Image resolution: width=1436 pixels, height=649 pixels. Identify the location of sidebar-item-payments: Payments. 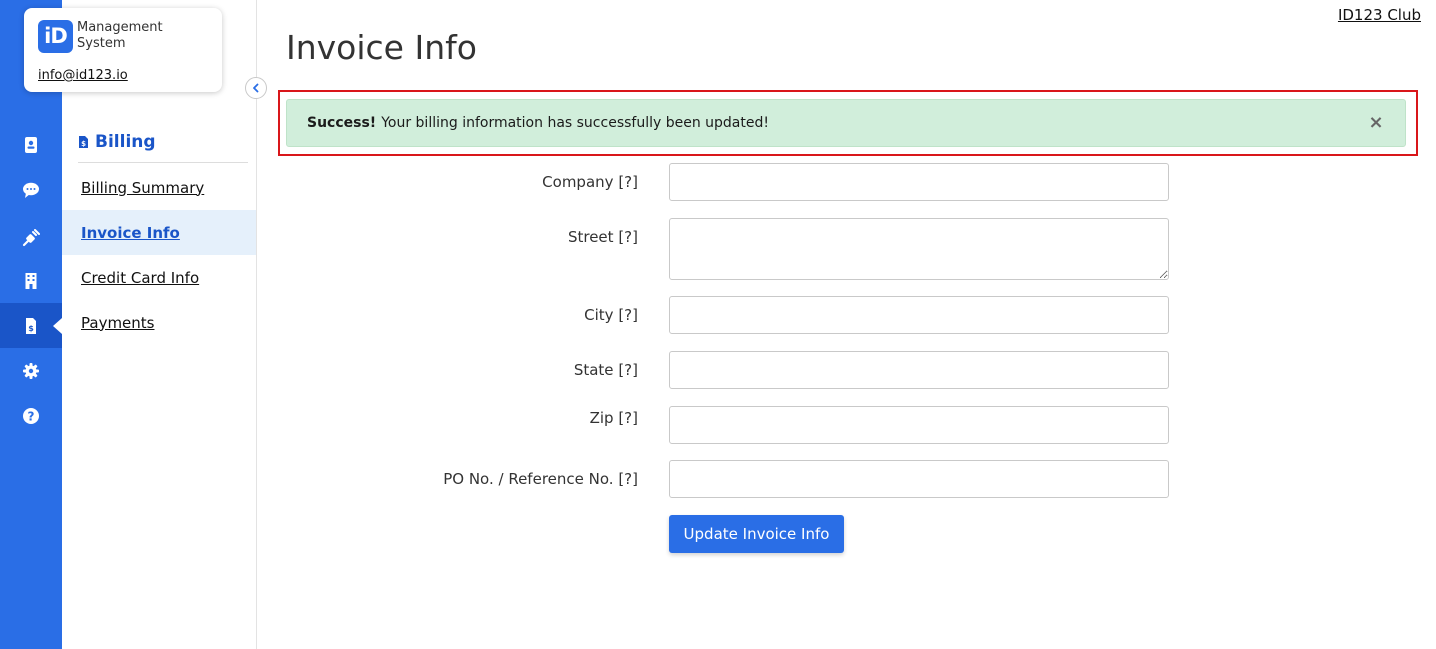
(159, 322).